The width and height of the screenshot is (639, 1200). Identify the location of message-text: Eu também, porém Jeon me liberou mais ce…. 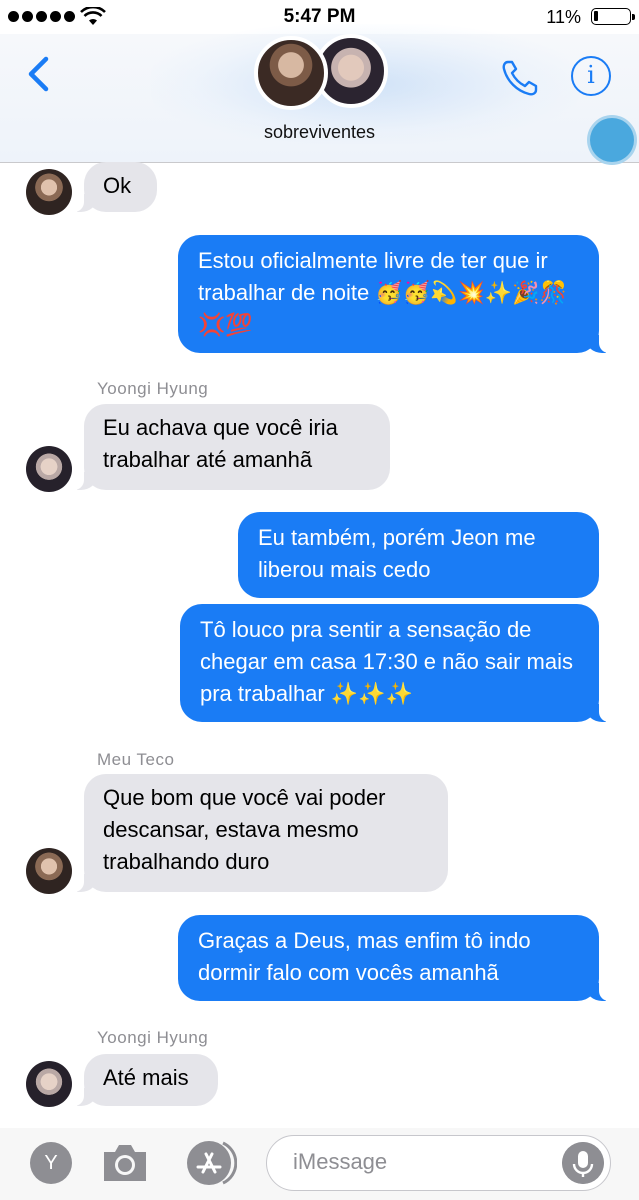
(397, 553).